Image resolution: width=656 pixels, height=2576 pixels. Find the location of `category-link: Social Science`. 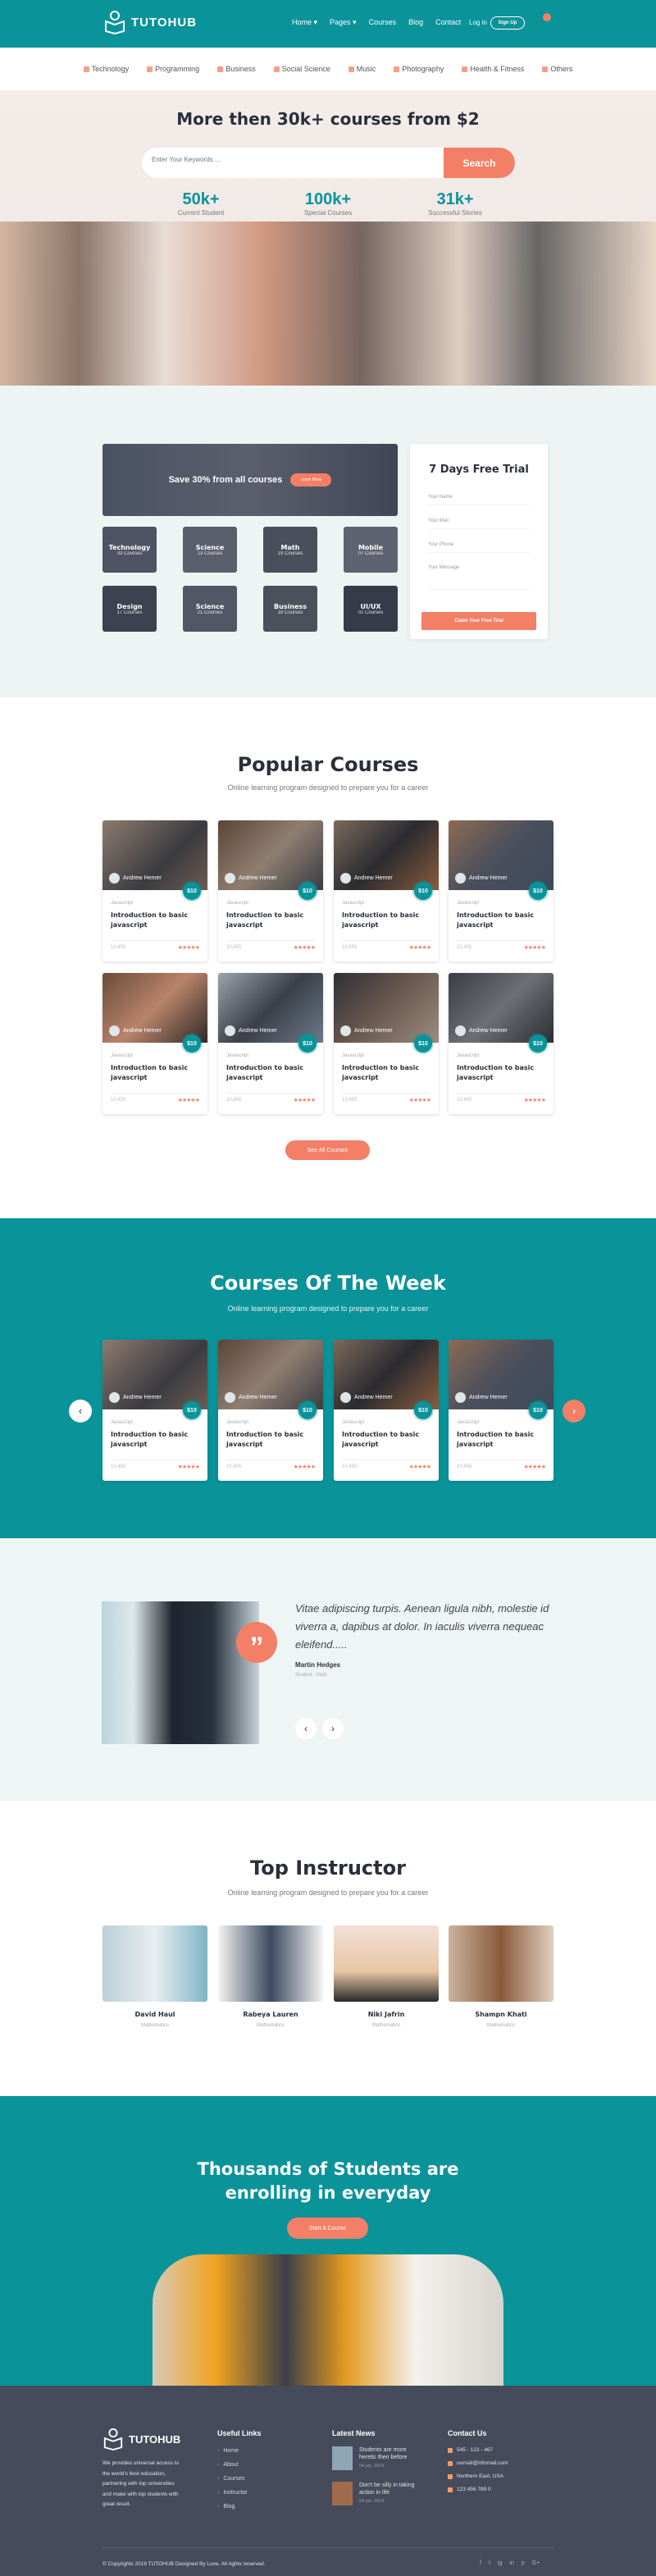

category-link: Social Science is located at coordinates (301, 69).